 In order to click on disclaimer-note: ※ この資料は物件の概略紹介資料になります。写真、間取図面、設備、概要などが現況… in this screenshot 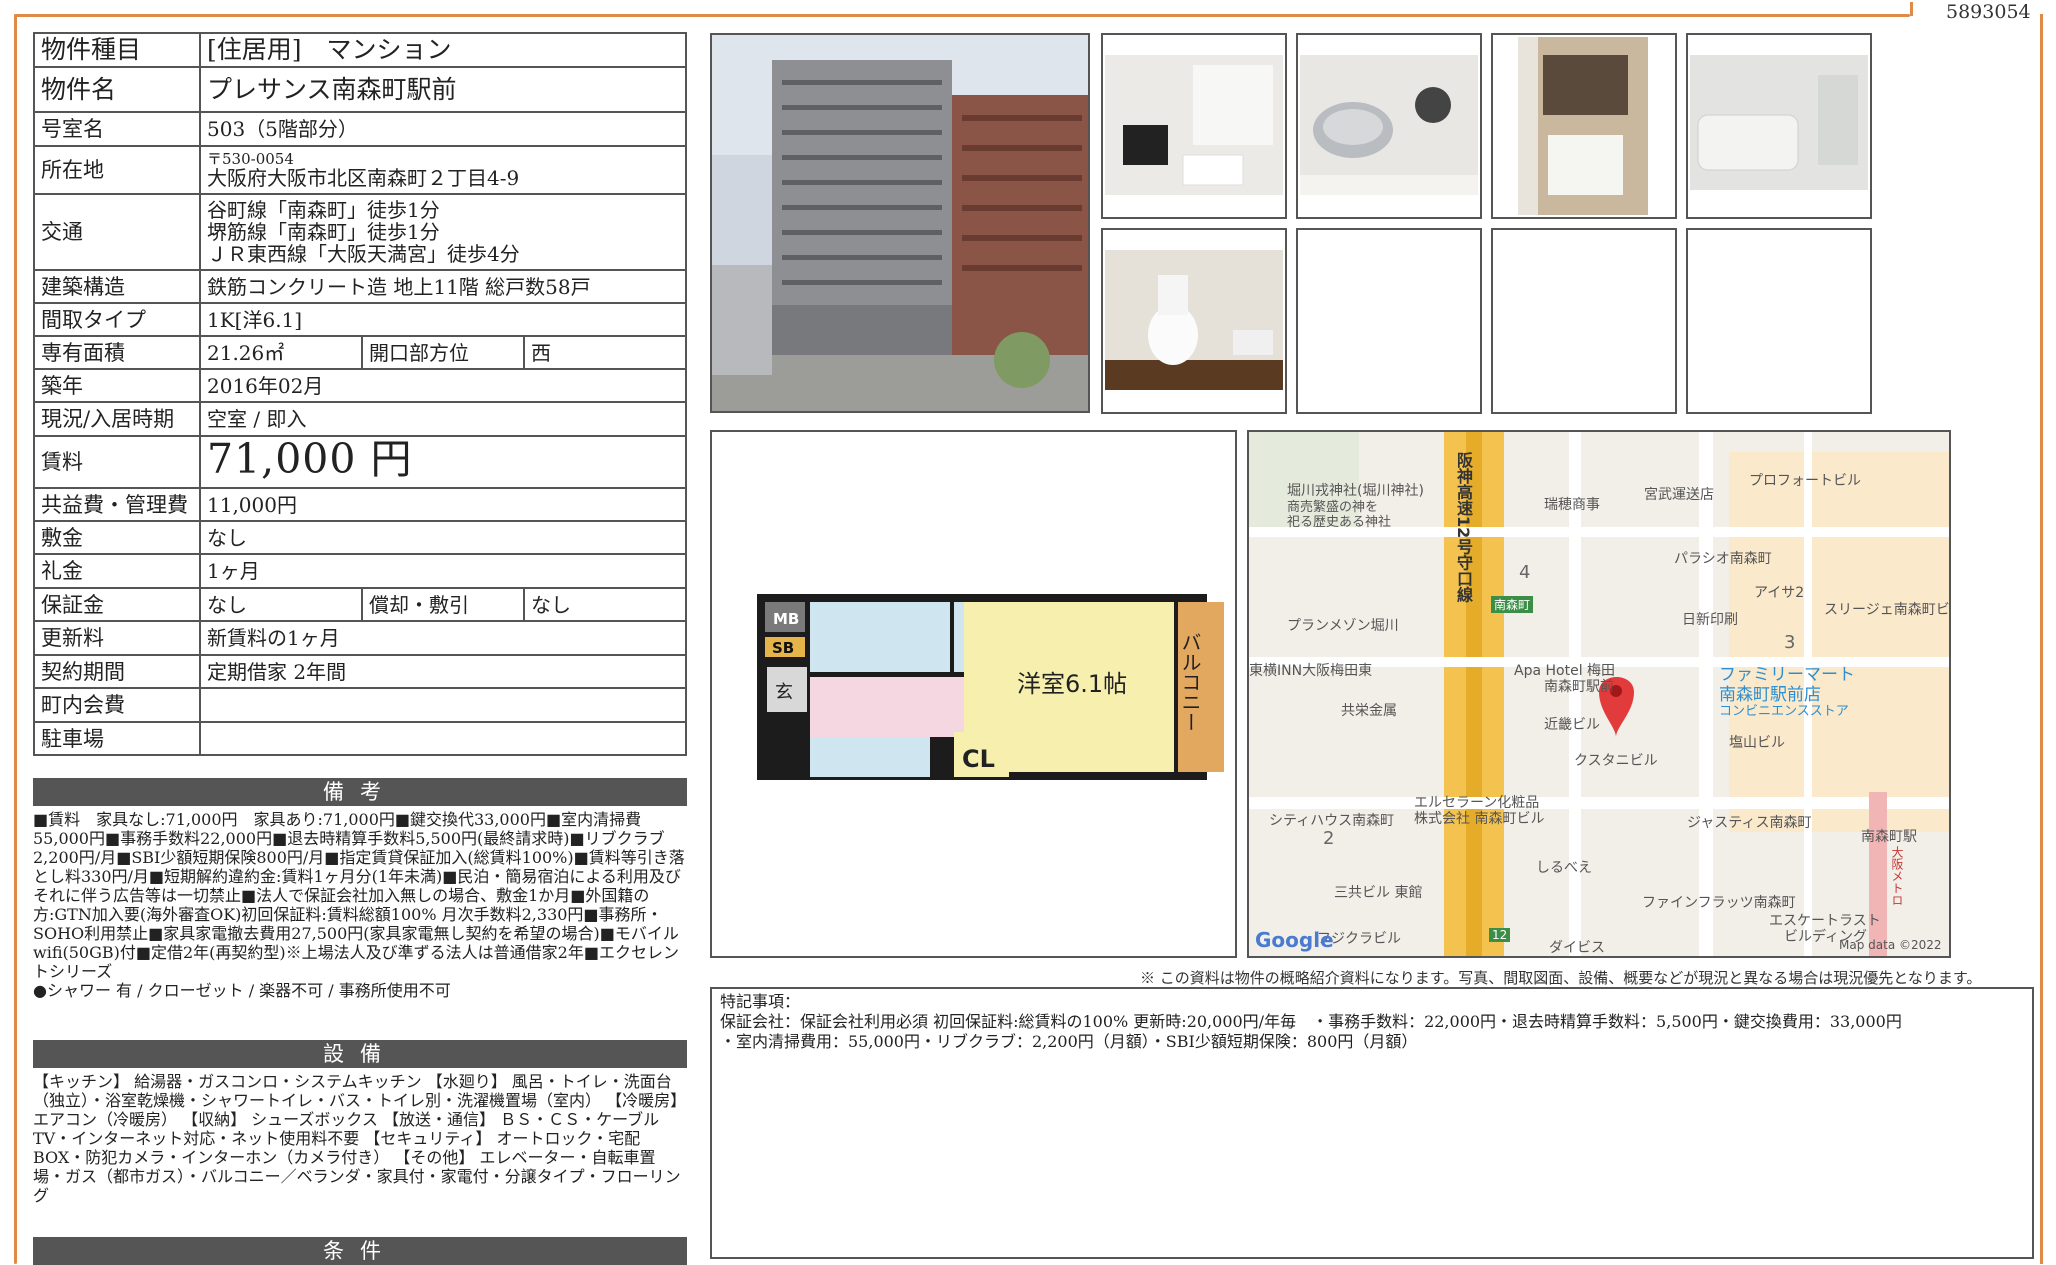, I will do `click(1561, 978)`.